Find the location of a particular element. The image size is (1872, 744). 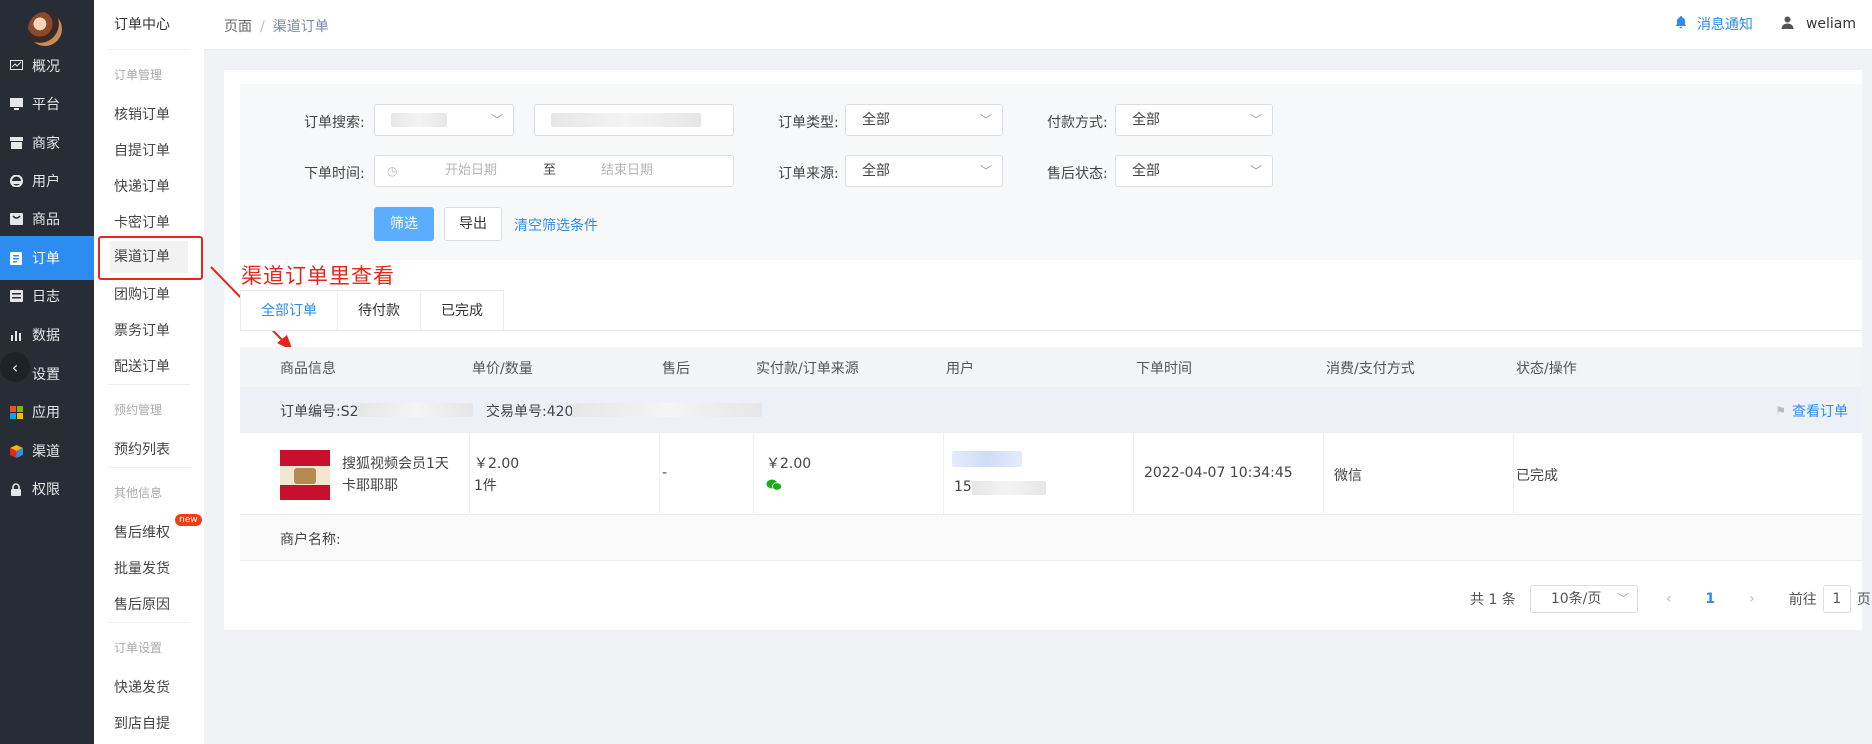

sidebar-item-after-sales: 售后维权 is located at coordinates (142, 532).